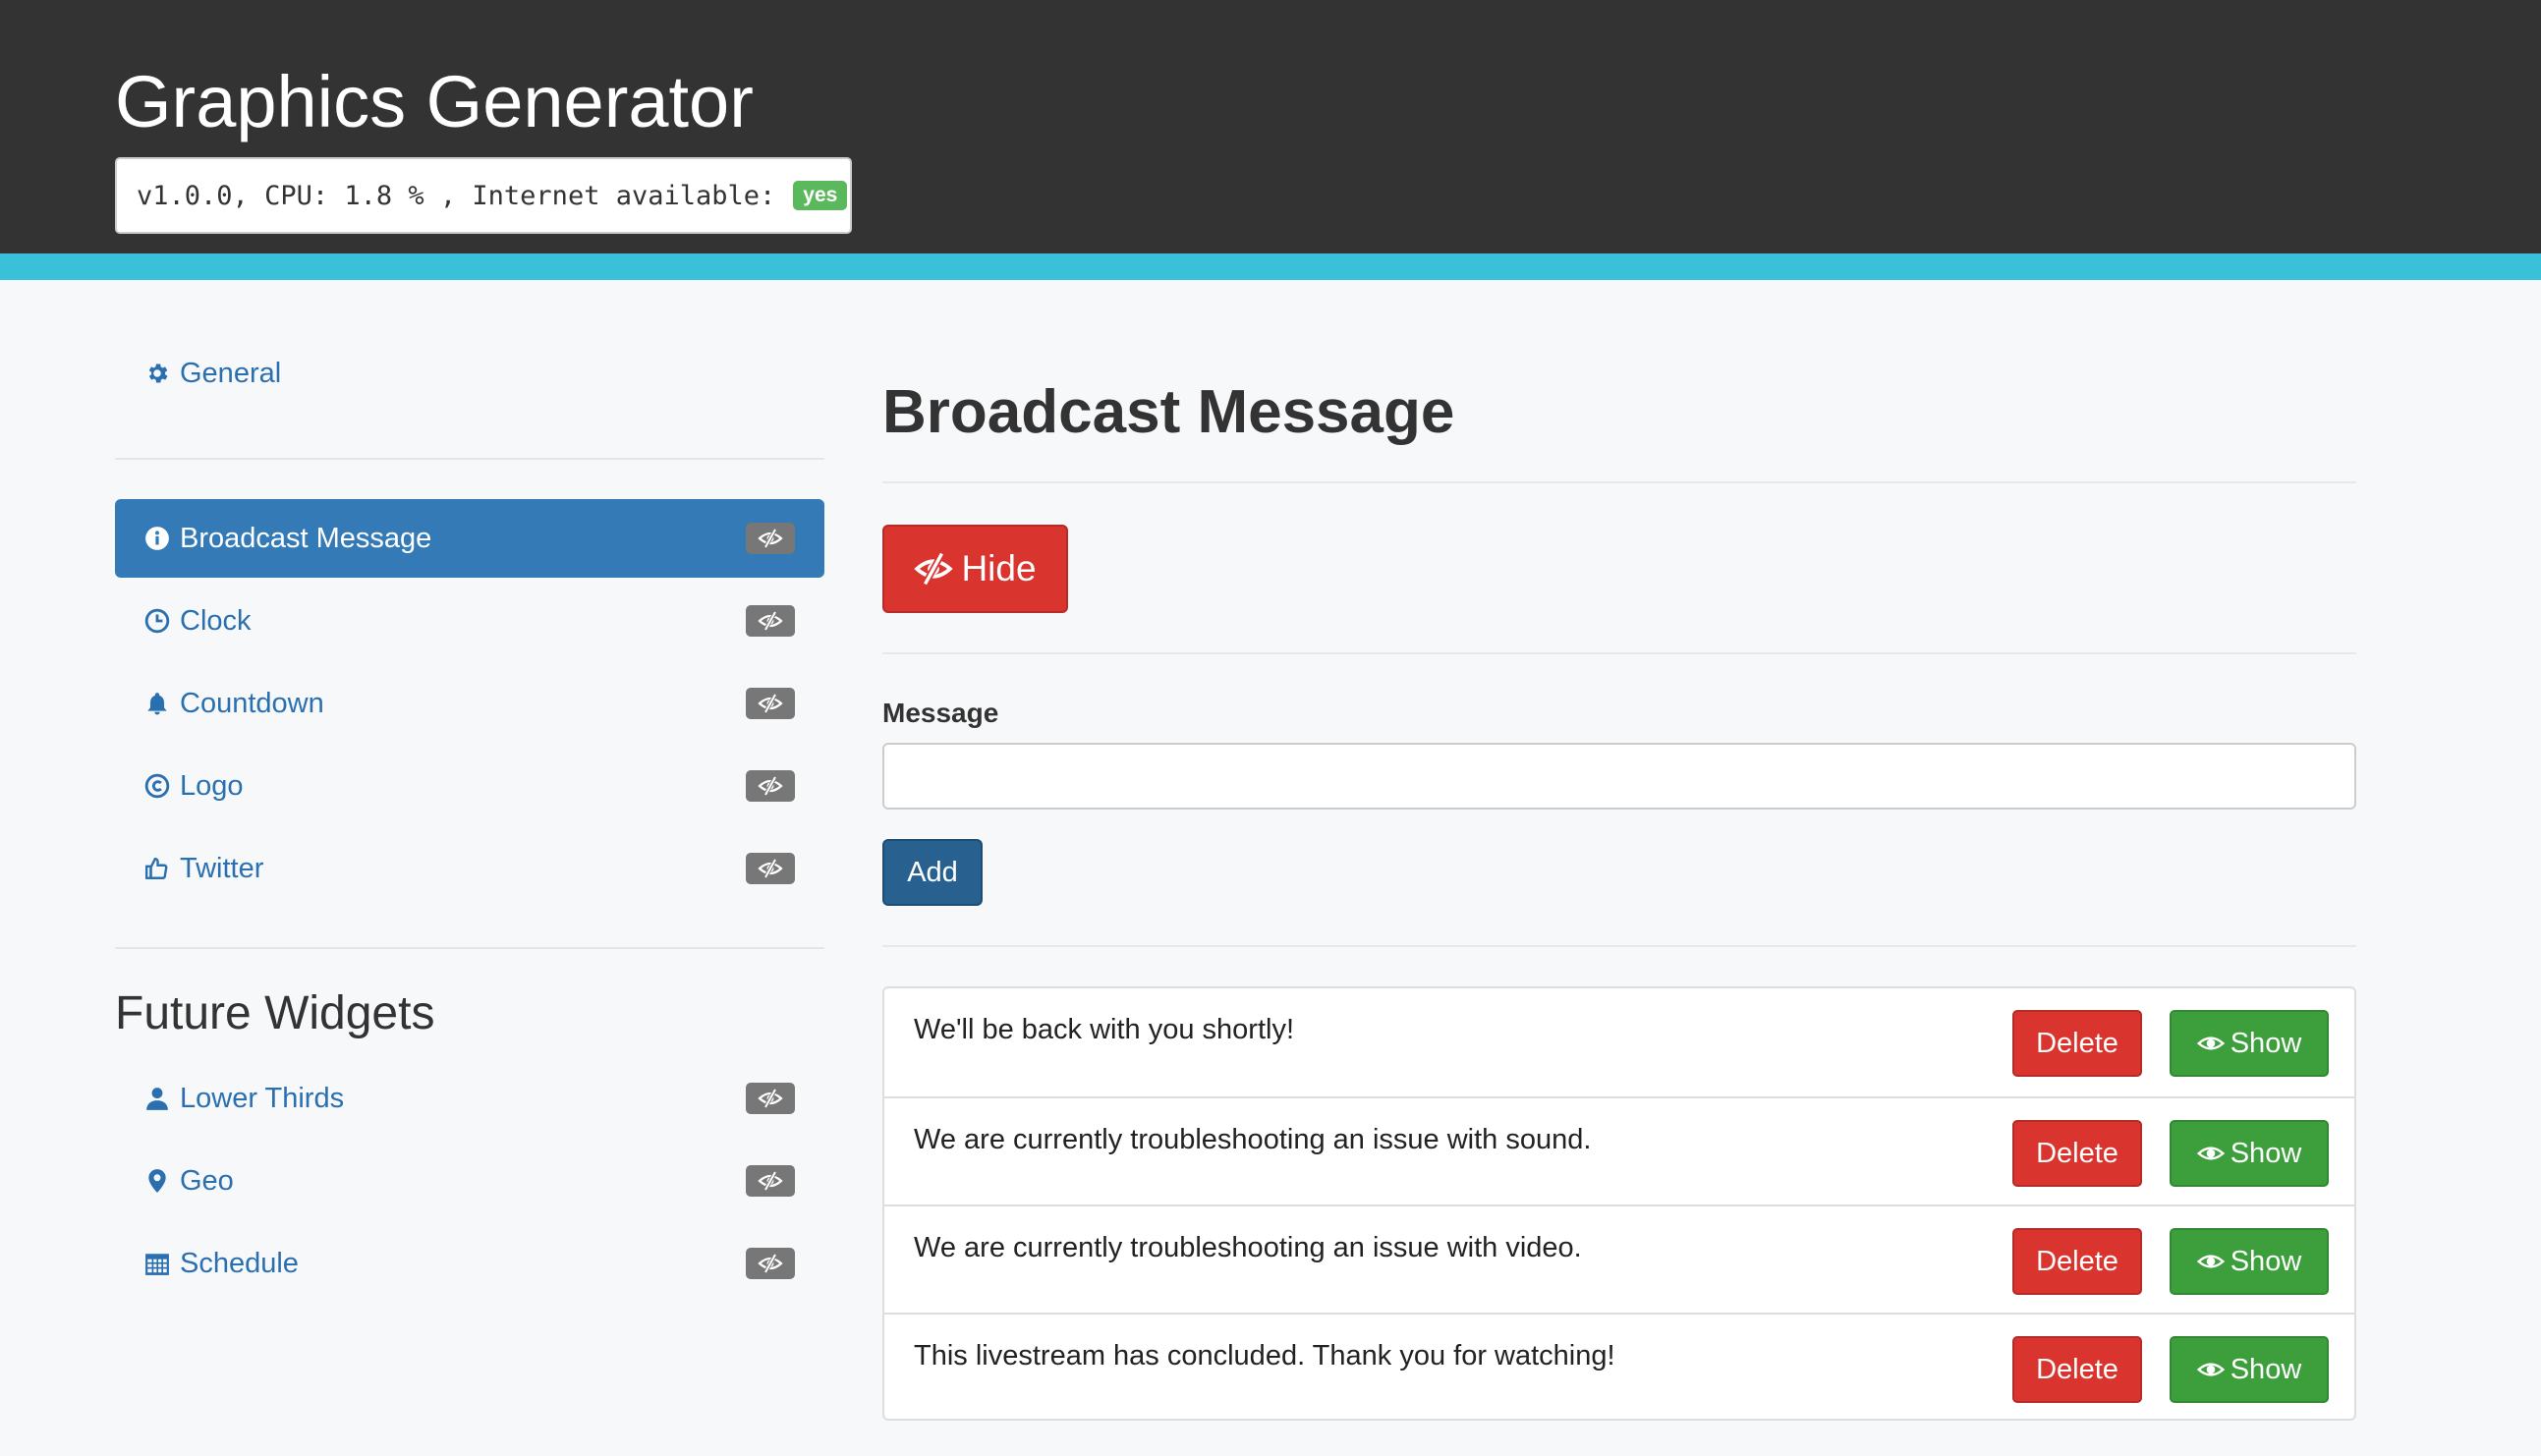 The width and height of the screenshot is (2541, 1456). What do you see at coordinates (820, 195) in the screenshot?
I see `internet-status-badge: yes` at bounding box center [820, 195].